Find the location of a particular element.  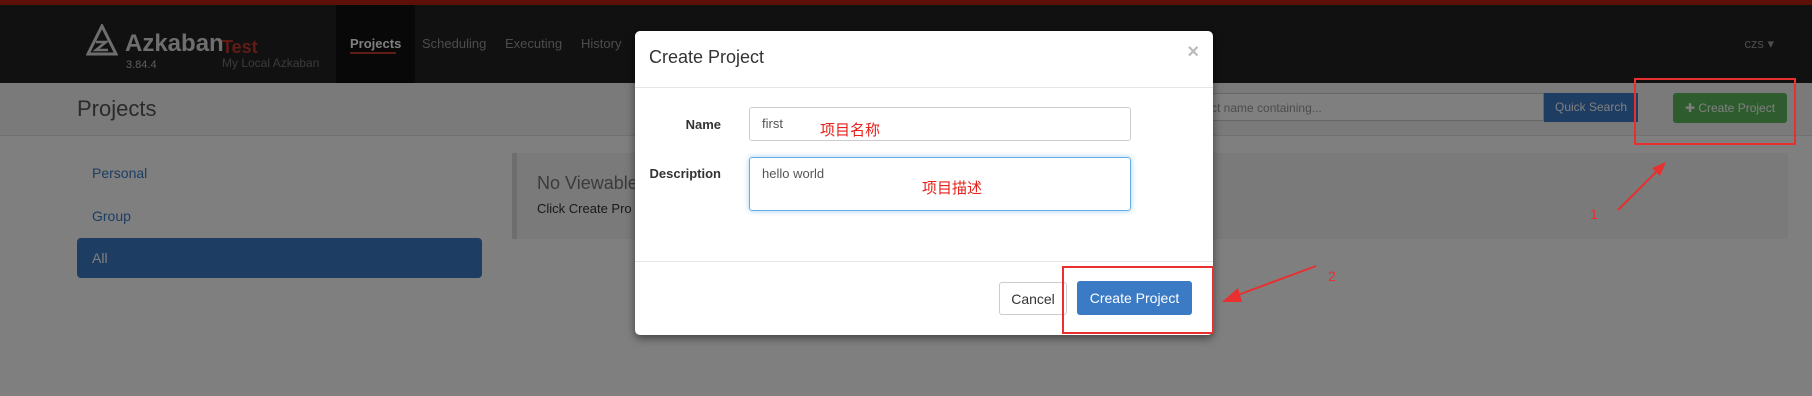

dialog-header-divider is located at coordinates (924, 87).